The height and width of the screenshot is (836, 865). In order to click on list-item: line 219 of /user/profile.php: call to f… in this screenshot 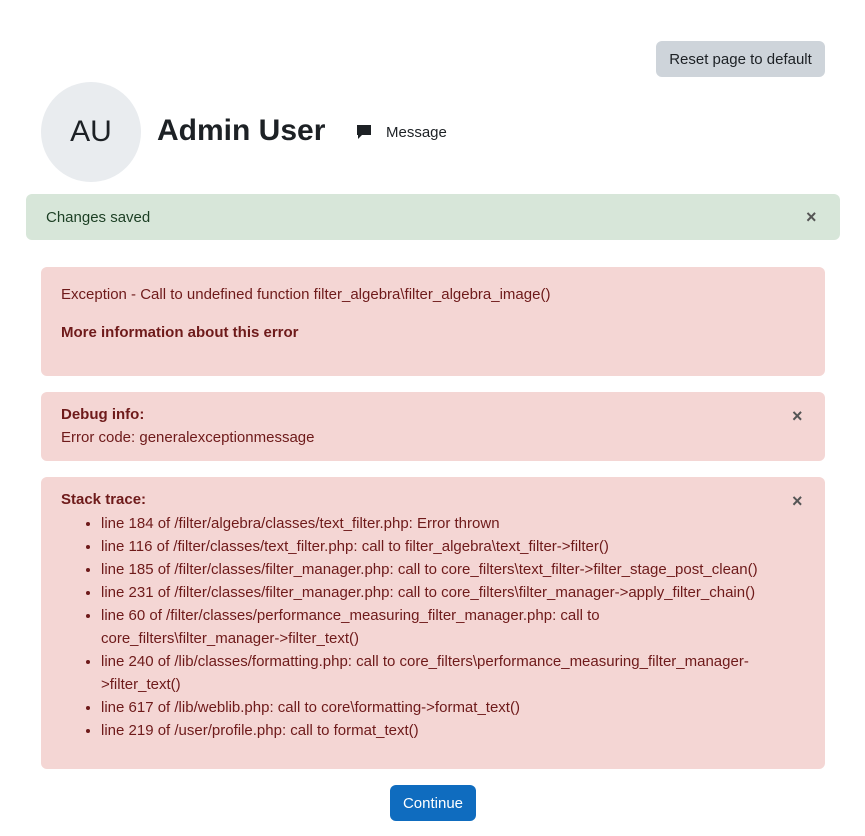, I will do `click(431, 730)`.